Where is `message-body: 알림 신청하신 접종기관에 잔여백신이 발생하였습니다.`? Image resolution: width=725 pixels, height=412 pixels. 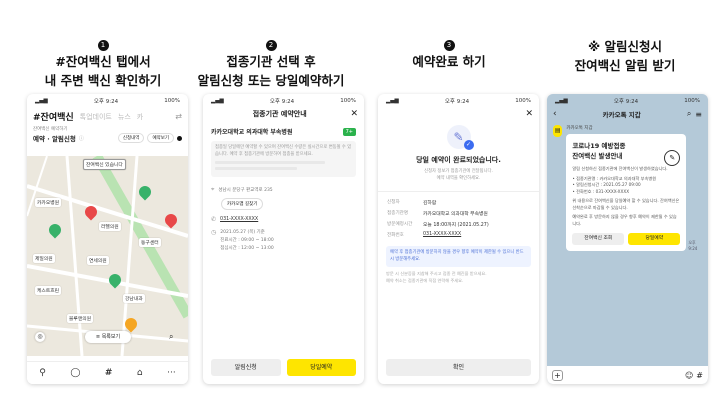
message-body: 알림 신청하신 접종기관에 잔여백신이 발생하였습니다. is located at coordinates (620, 168).